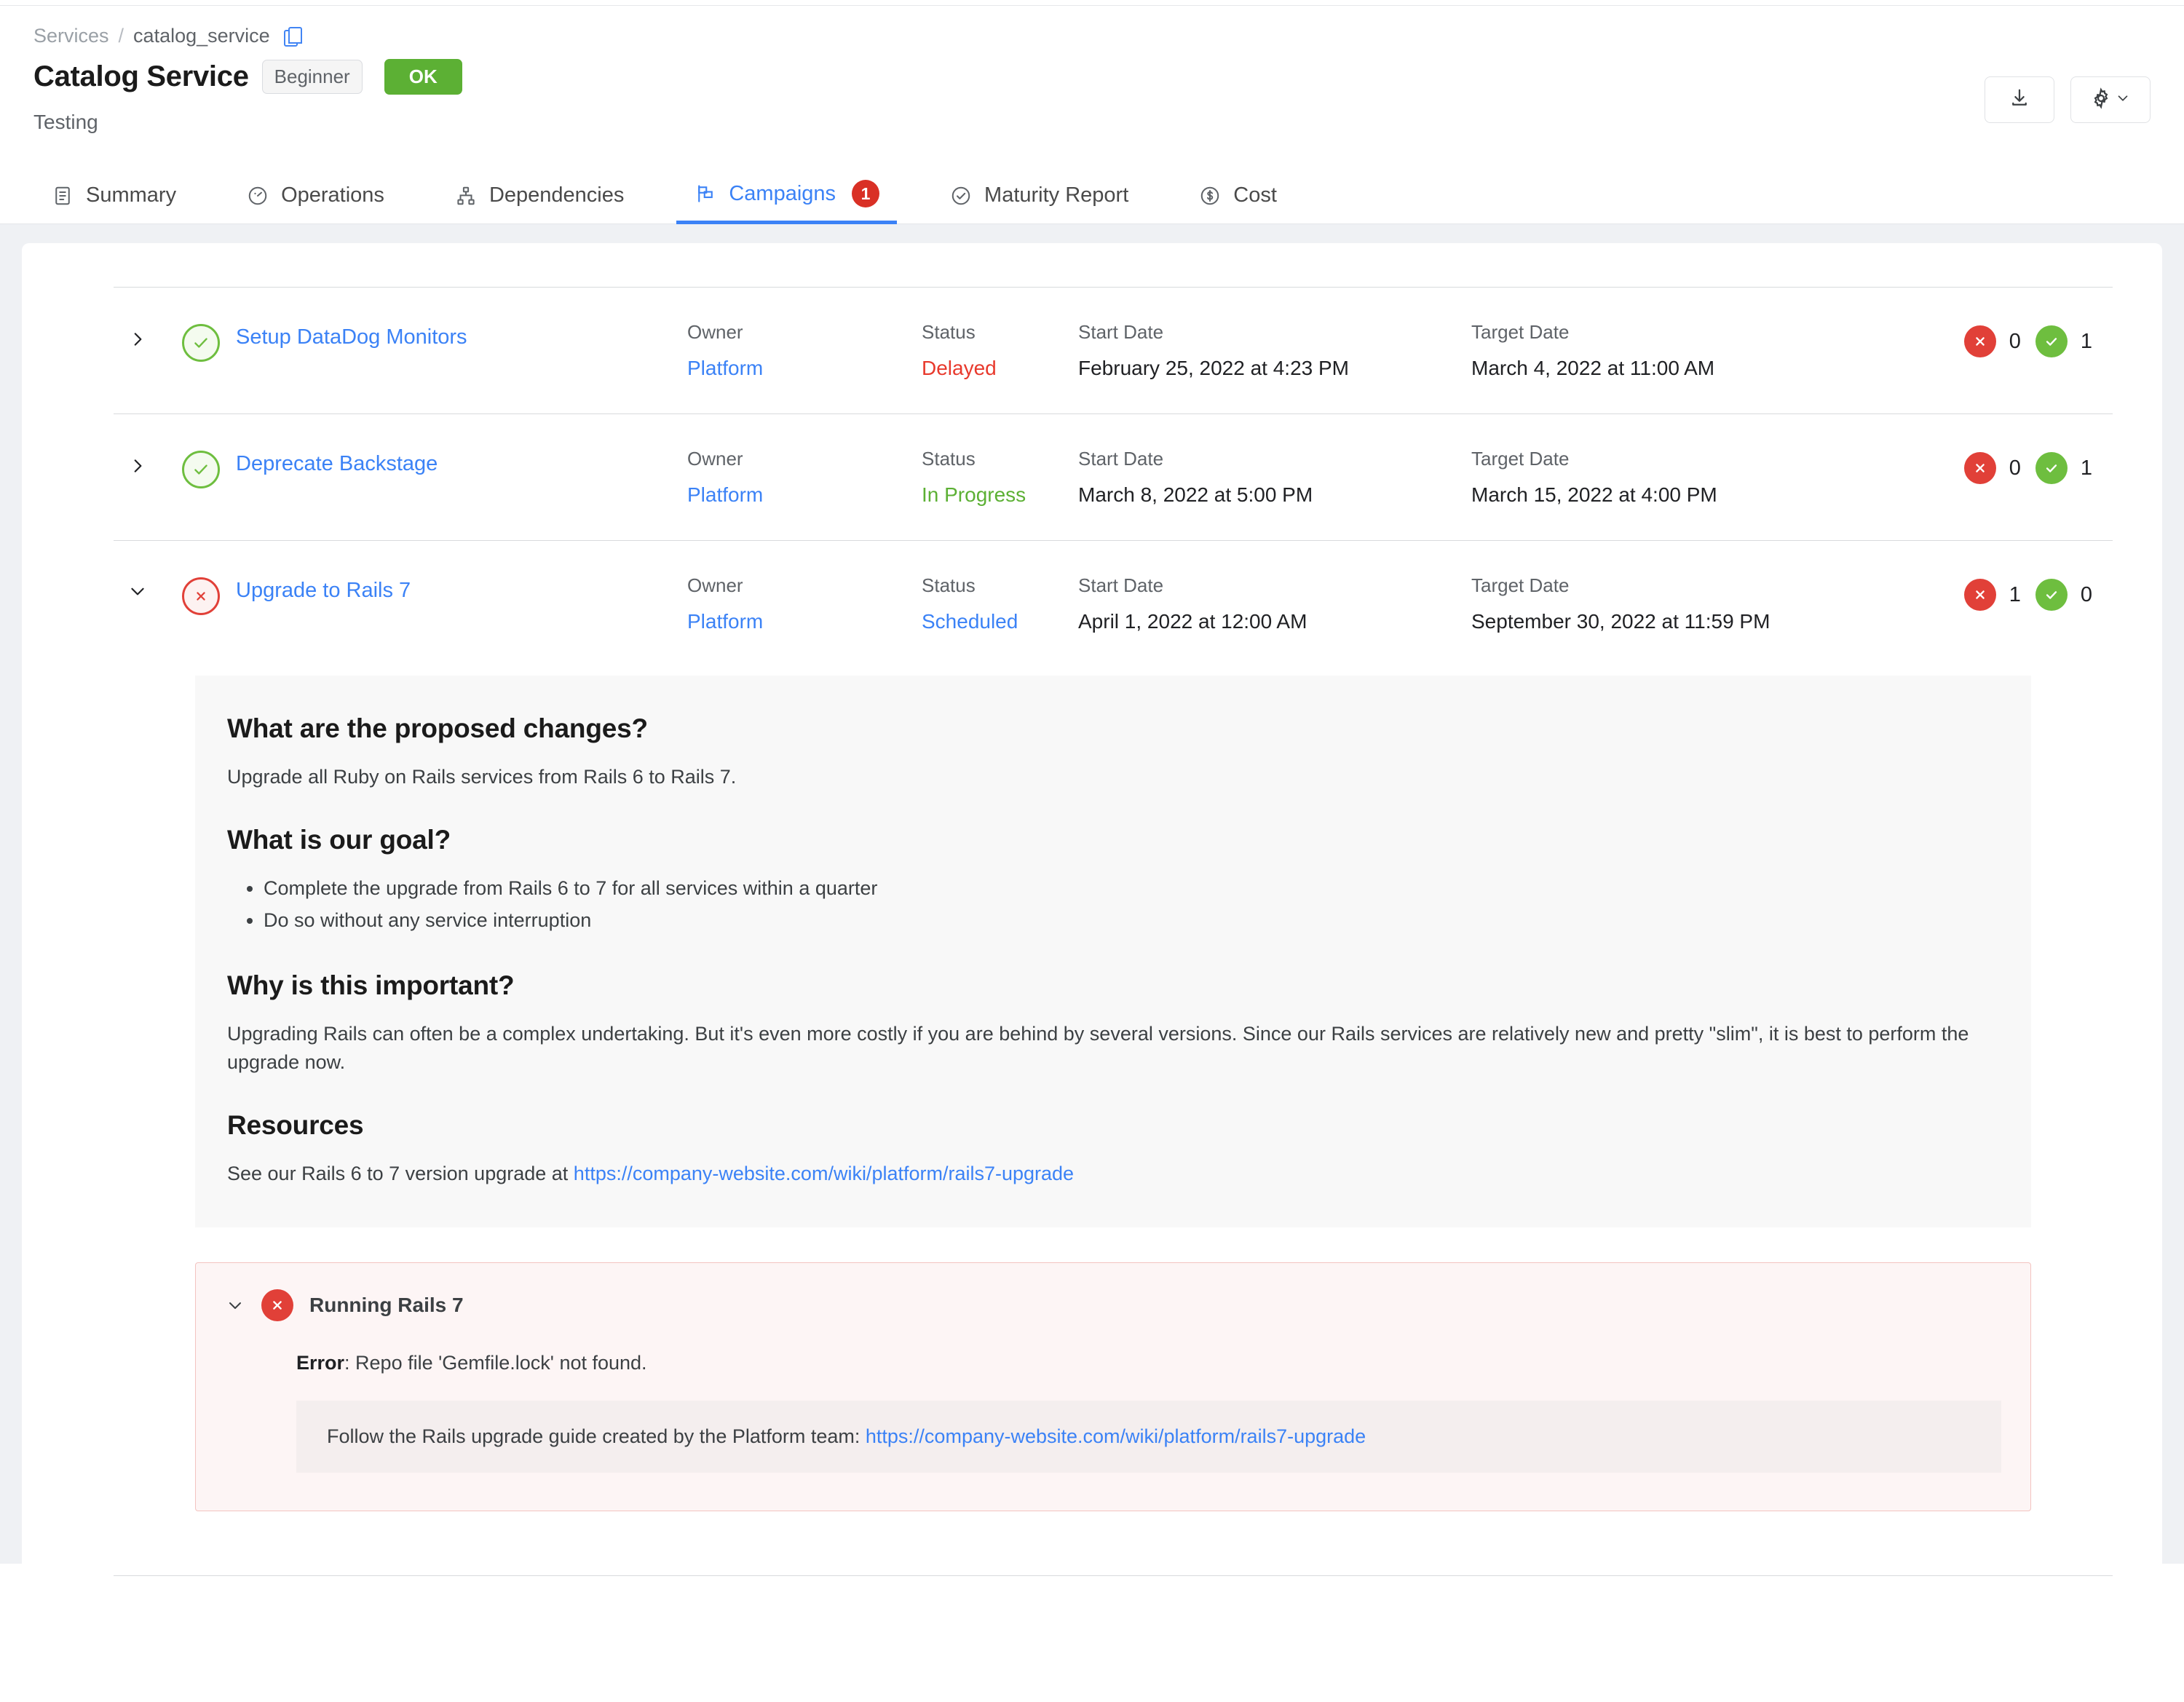 The width and height of the screenshot is (2184, 1702). I want to click on tab-label: Cost, so click(1255, 195).